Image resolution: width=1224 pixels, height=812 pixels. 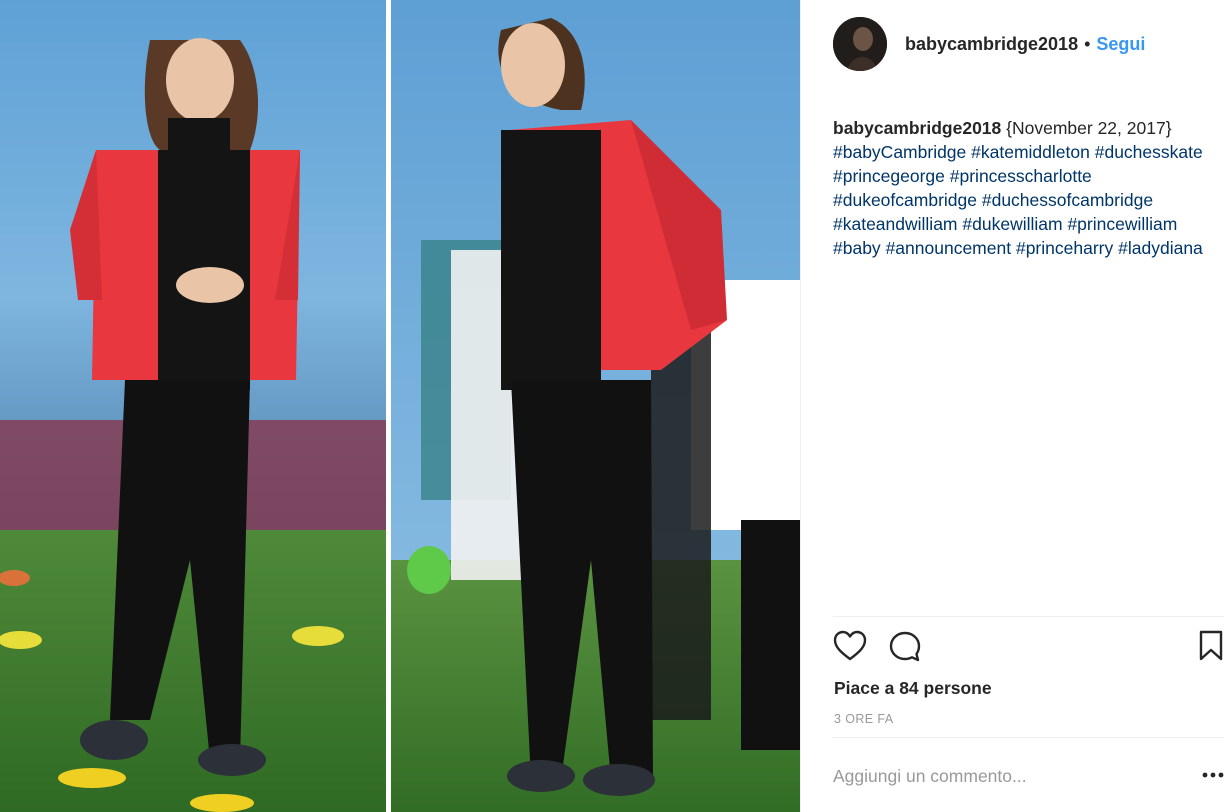 I want to click on hashtag-link: #princewilliam, so click(x=1122, y=224).